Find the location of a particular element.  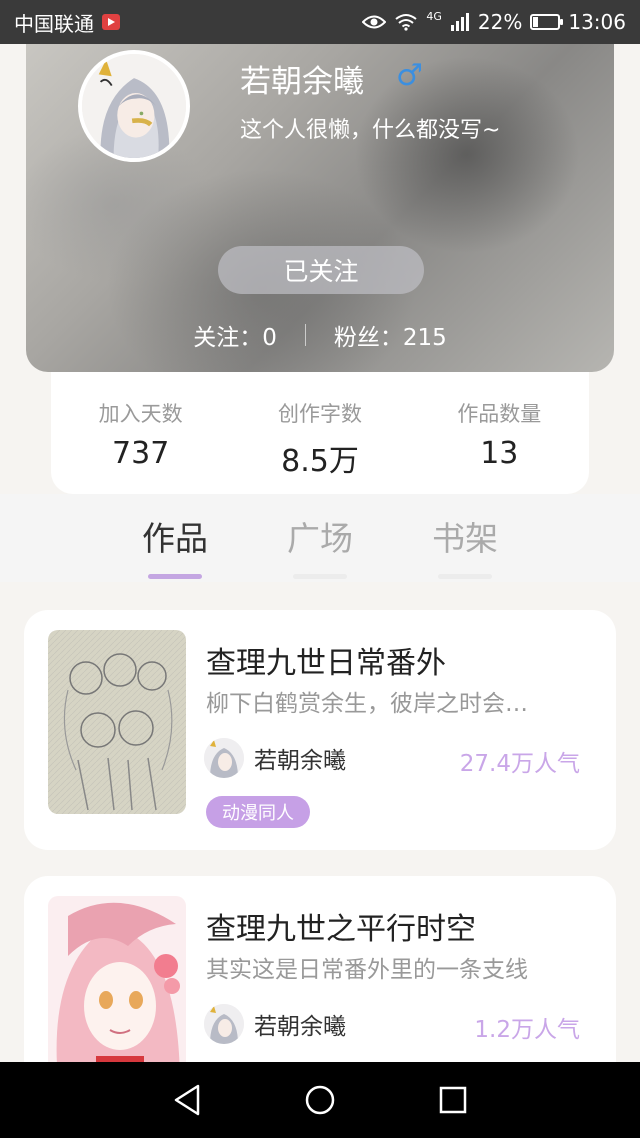

tab-bookshelf: 书架 is located at coordinates (465, 545).